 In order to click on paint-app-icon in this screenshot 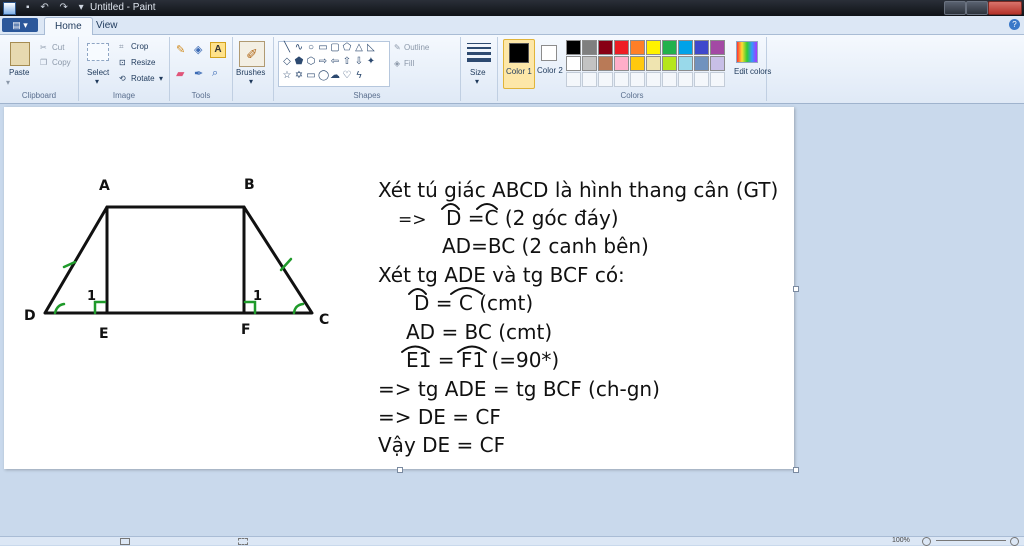, I will do `click(9, 8)`.